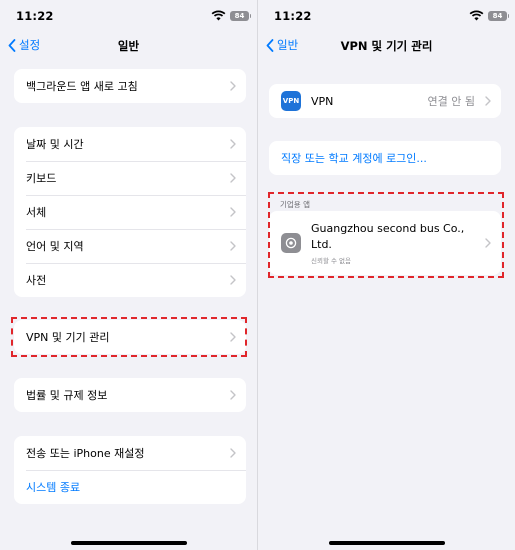  I want to click on row-fonts: 서체, so click(130, 212).